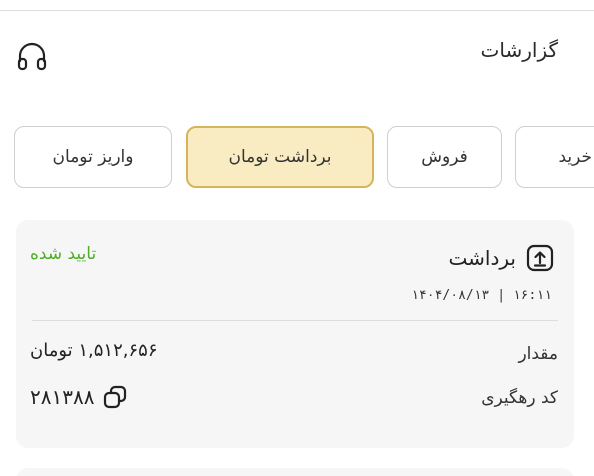 The width and height of the screenshot is (594, 476). Describe the element at coordinates (481, 295) in the screenshot. I see `transaction-datetime: ۱۴۰۴/۰۸/۱۳ | ۱۶:۱۱` at that location.